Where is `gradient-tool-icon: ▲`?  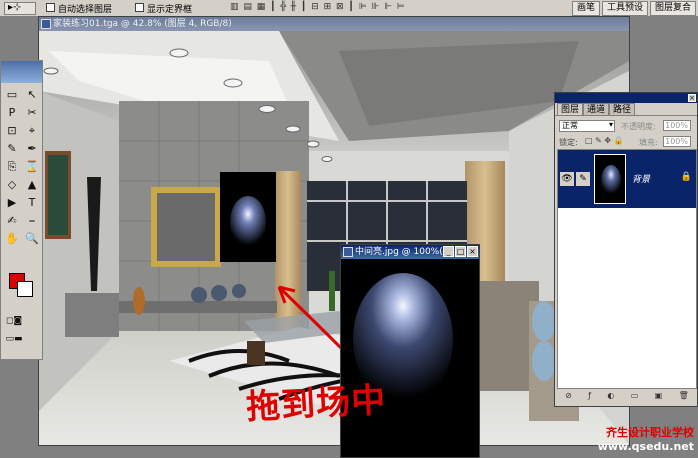
gradient-tool-icon: ▲ is located at coordinates (32, 185).